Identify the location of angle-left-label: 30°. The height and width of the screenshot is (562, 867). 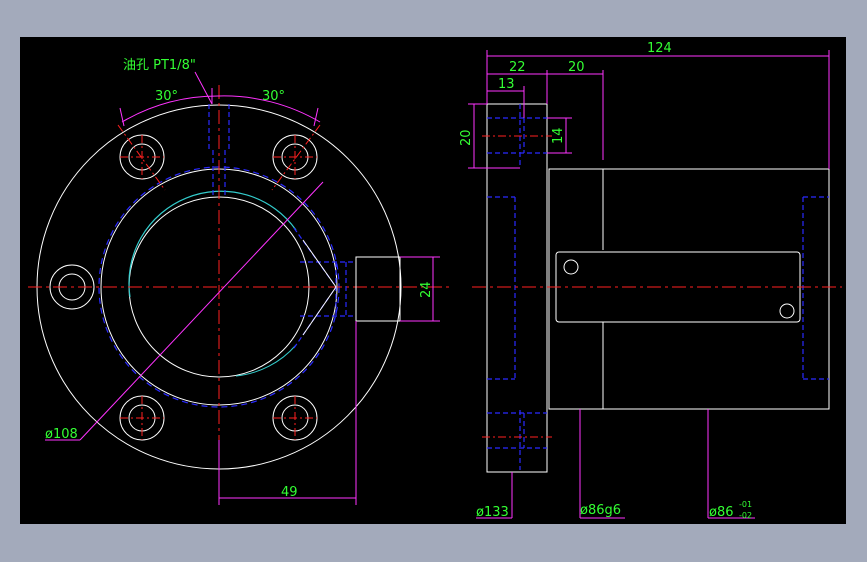
(166, 96).